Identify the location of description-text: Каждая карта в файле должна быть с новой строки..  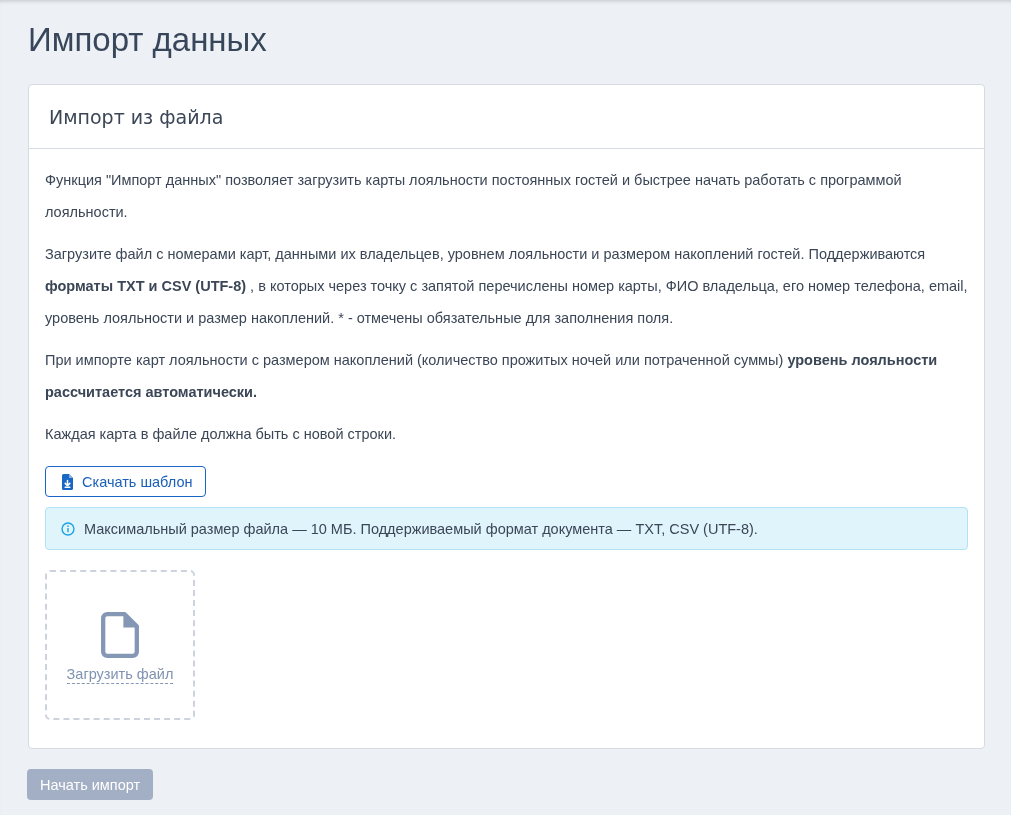
(221, 434).